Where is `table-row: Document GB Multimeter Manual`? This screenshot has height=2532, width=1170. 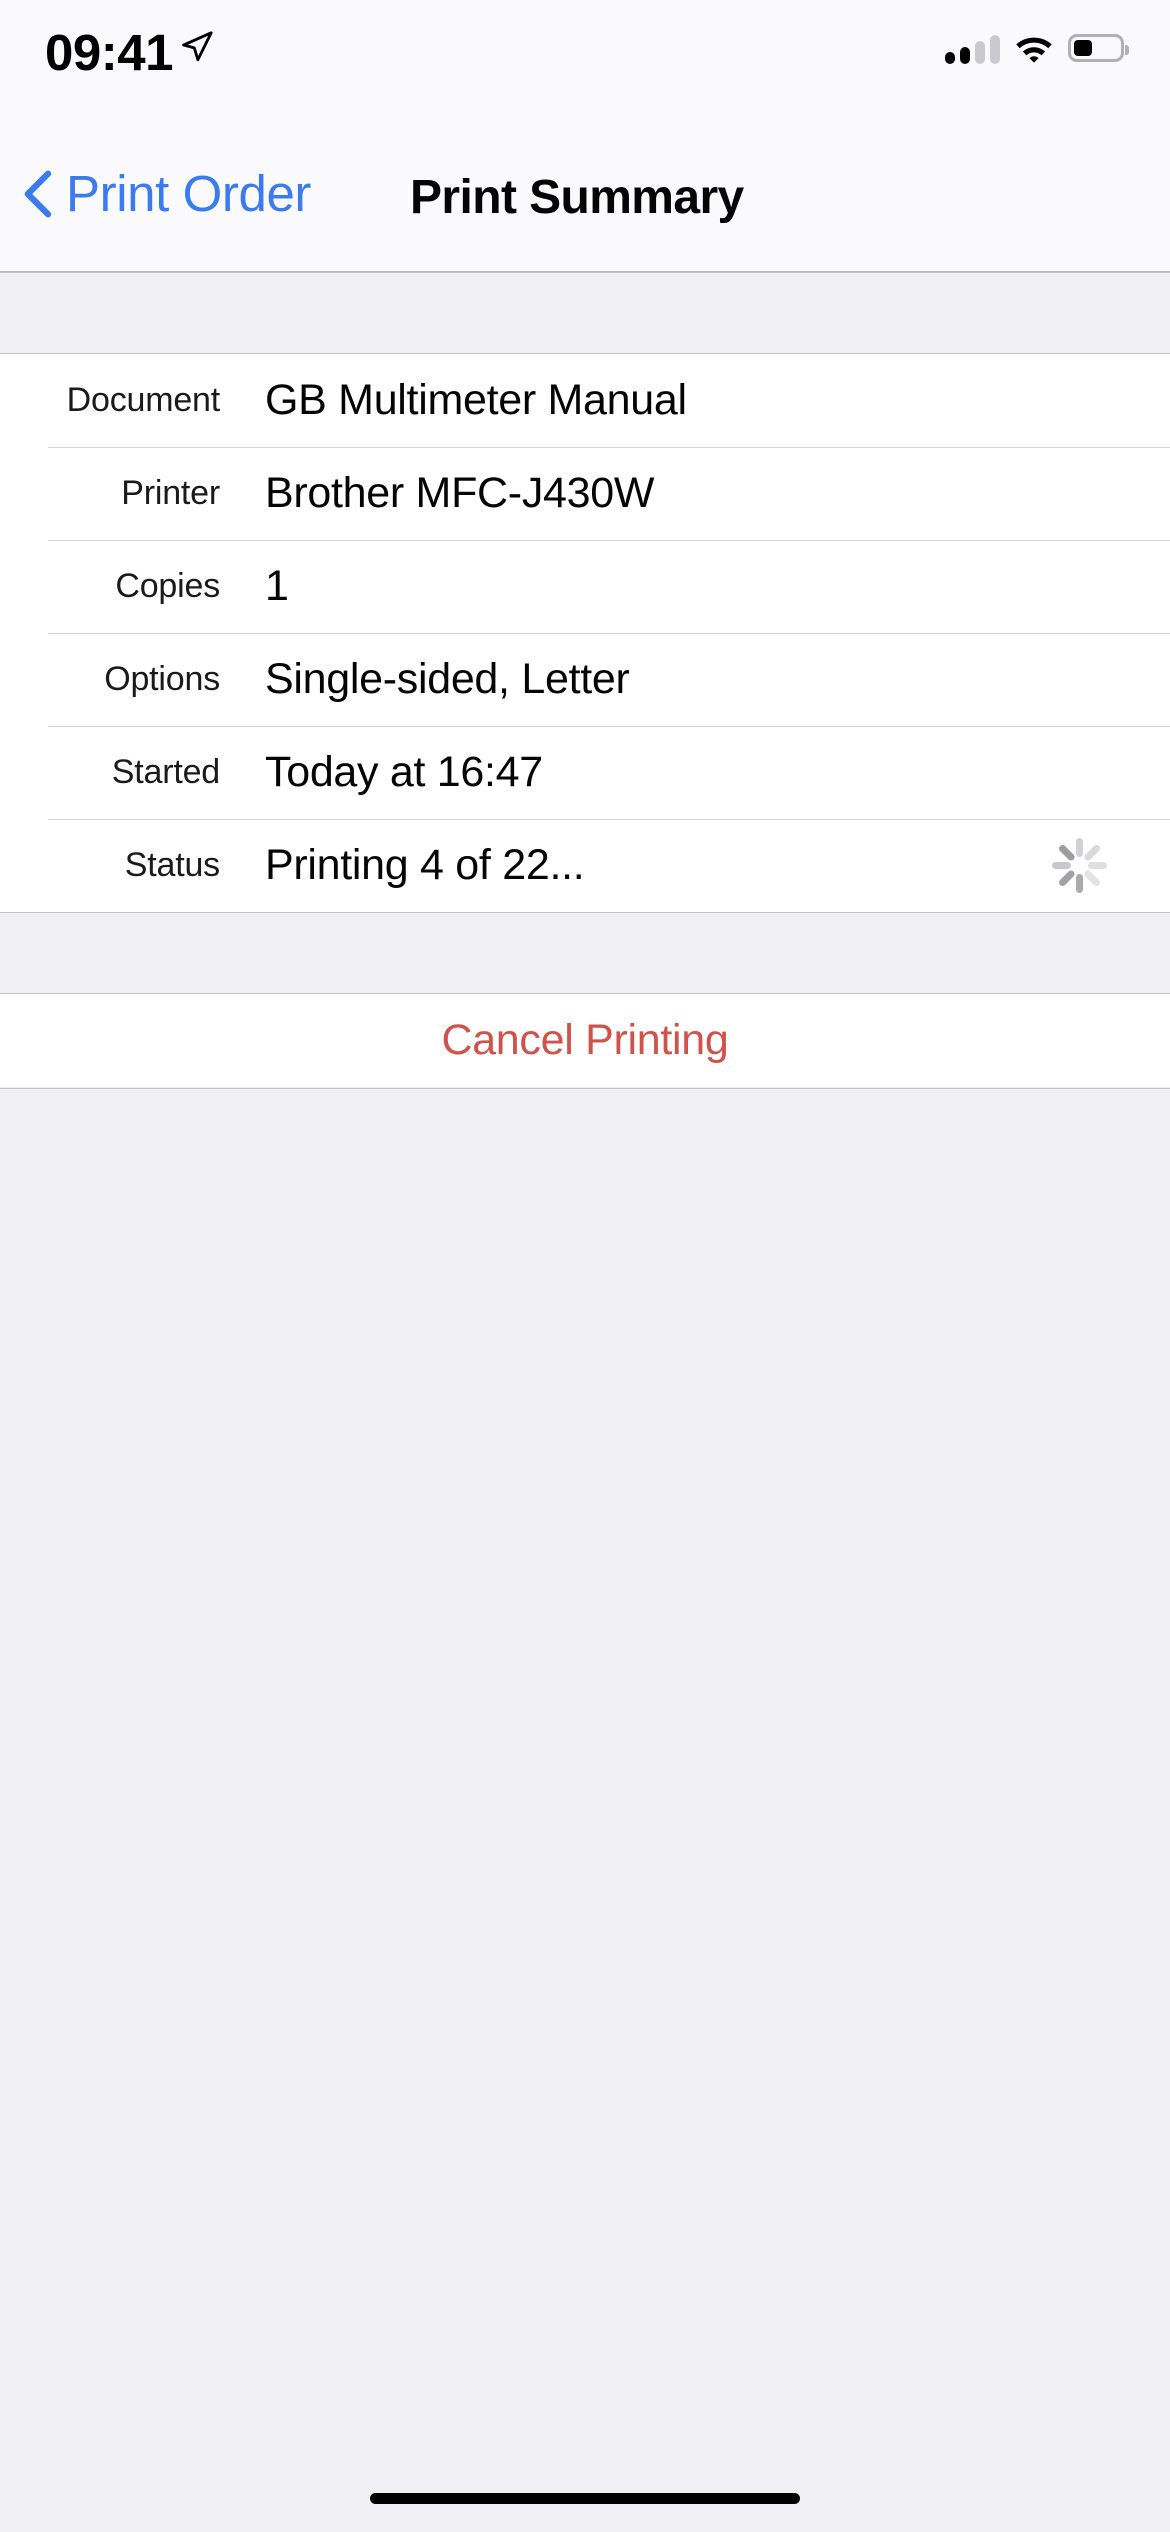 table-row: Document GB Multimeter Manual is located at coordinates (585, 400).